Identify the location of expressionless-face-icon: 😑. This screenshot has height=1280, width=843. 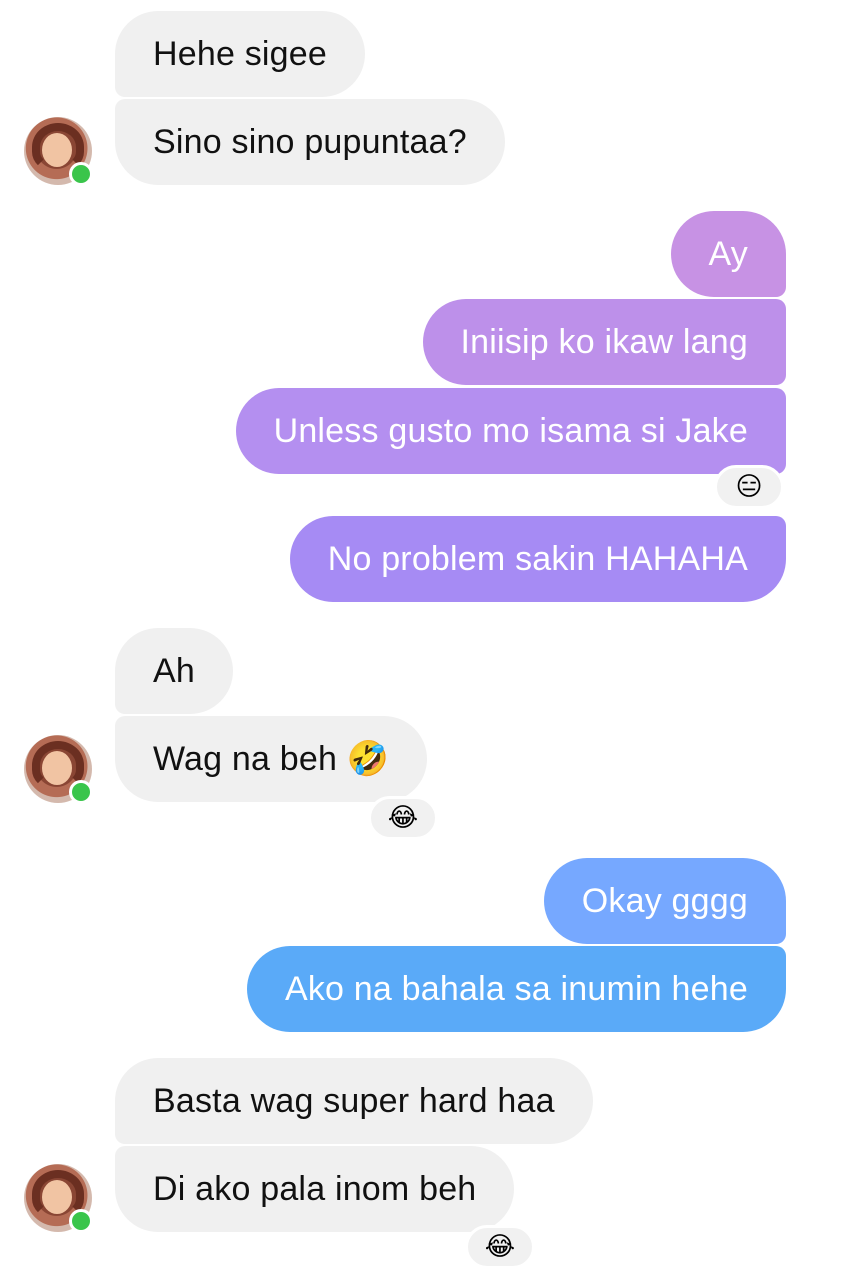
(749, 487).